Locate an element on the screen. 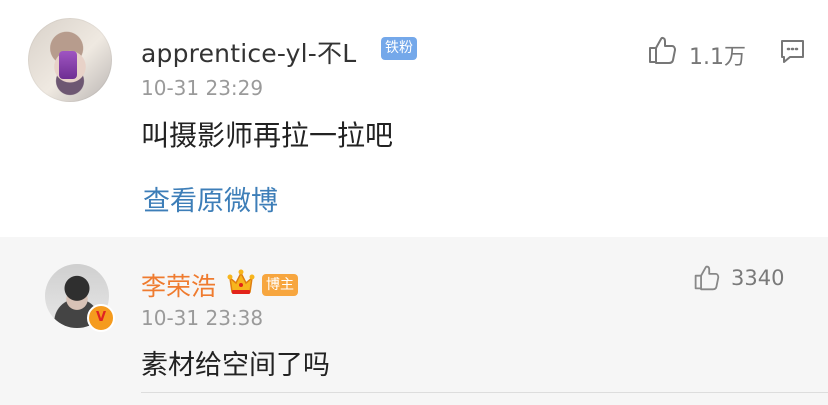 The height and width of the screenshot is (405, 828). host-badge: 博主 is located at coordinates (280, 285).